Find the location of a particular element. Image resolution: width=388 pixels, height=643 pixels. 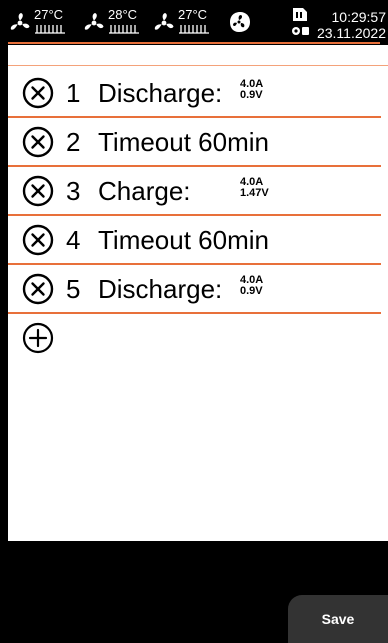

step-row: 4 Timeout 60min is located at coordinates (194, 240).